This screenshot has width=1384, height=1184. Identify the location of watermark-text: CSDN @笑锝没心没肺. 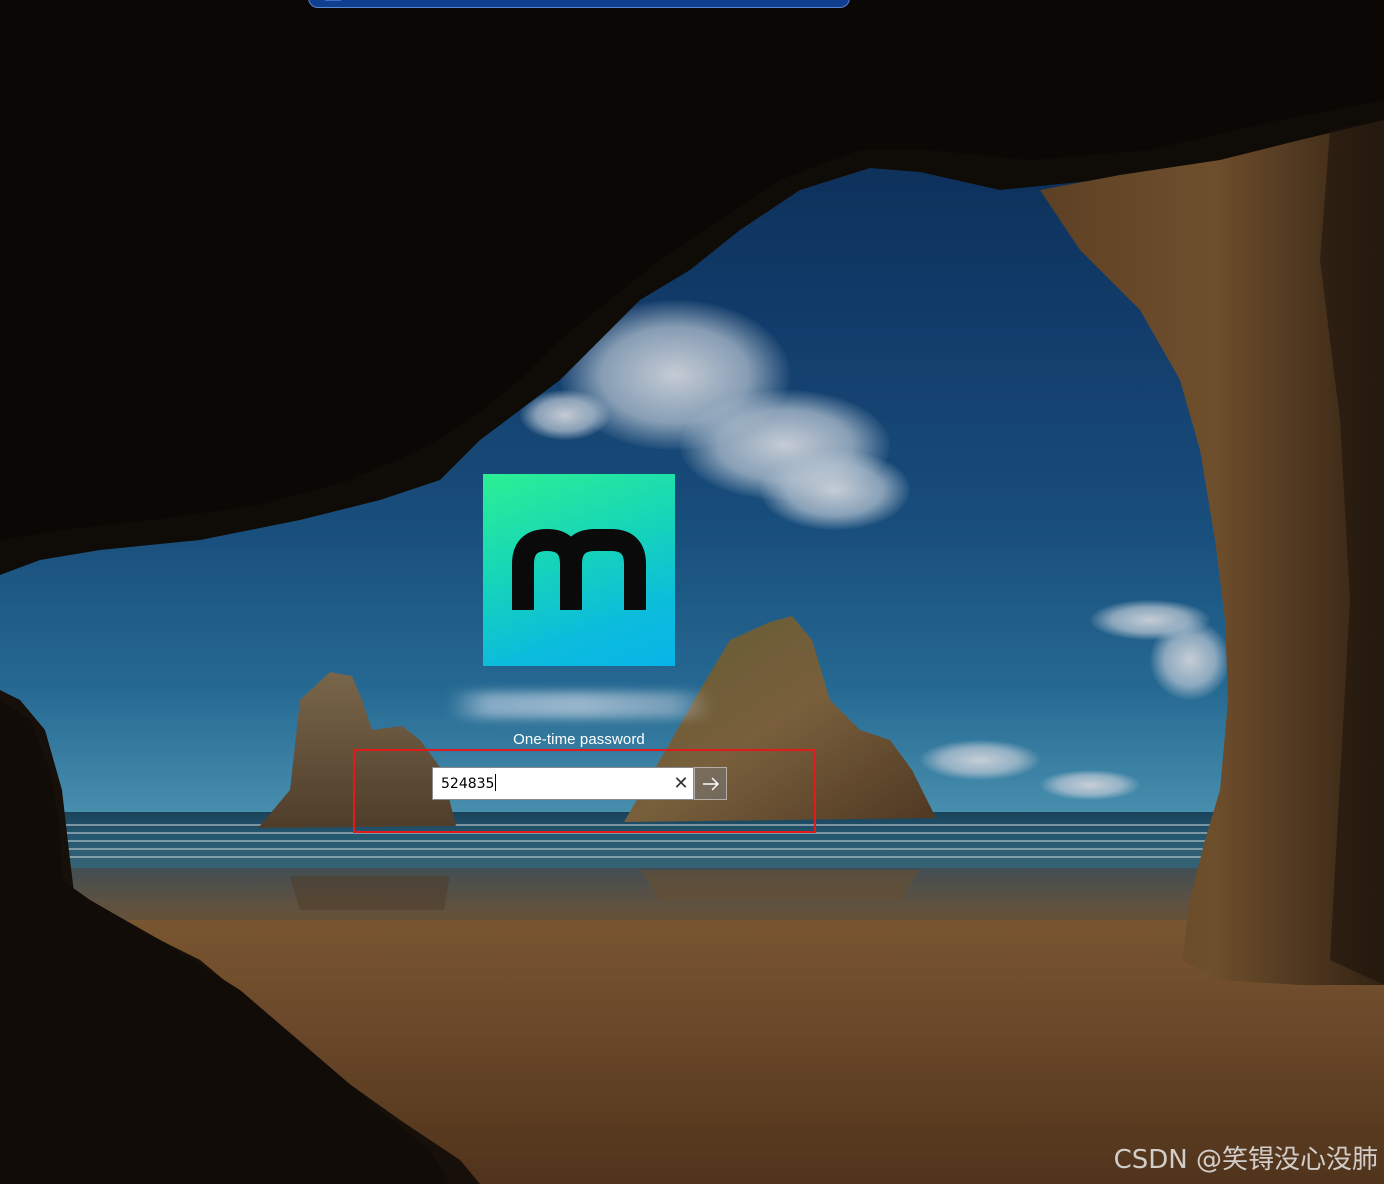
(1245, 1160).